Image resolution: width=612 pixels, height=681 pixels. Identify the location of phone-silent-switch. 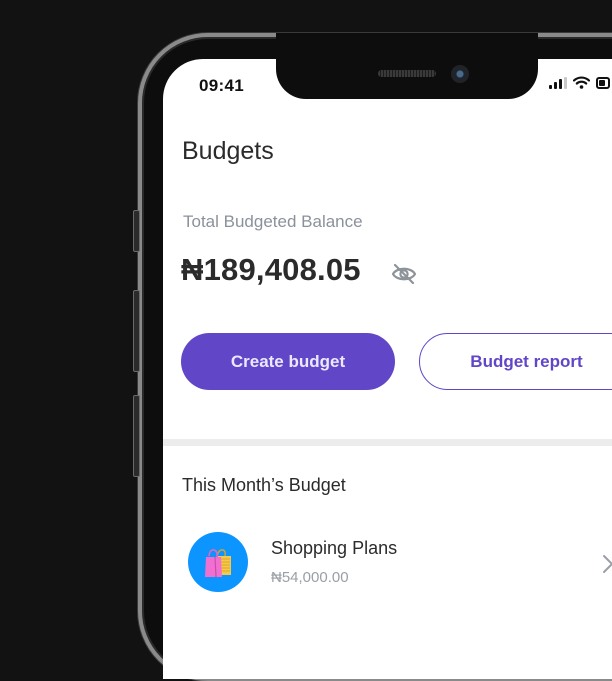
(136, 231).